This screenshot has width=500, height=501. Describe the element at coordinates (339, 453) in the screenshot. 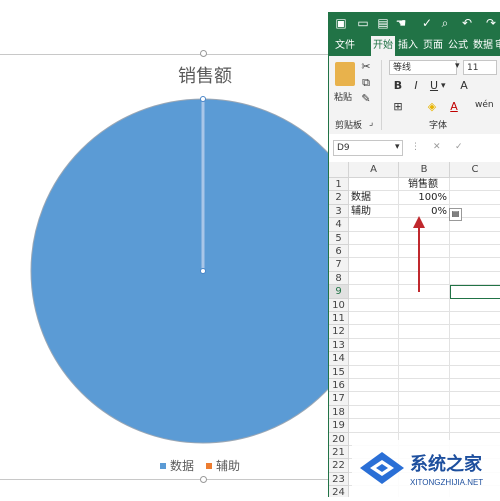

I see `row-header: 21` at that location.